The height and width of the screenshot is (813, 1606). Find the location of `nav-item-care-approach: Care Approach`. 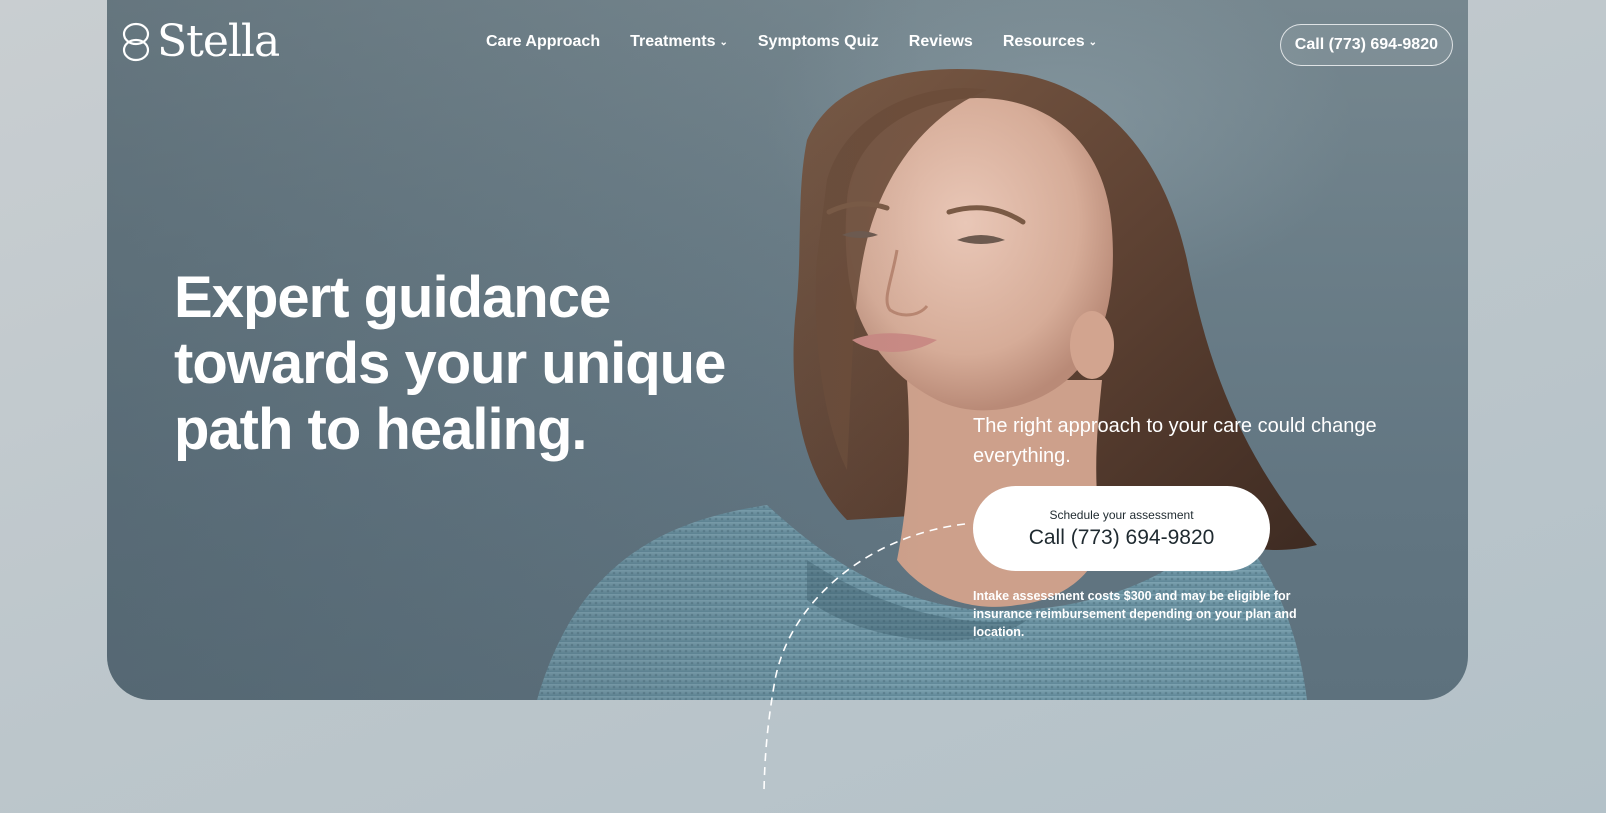

nav-item-care-approach: Care Approach is located at coordinates (543, 42).